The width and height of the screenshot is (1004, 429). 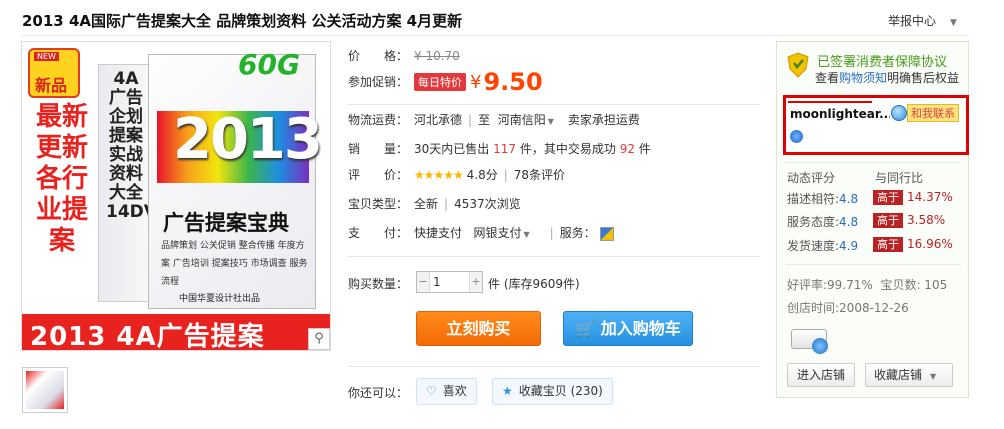 What do you see at coordinates (827, 78) in the screenshot?
I see `guarantee-pre: 查看` at bounding box center [827, 78].